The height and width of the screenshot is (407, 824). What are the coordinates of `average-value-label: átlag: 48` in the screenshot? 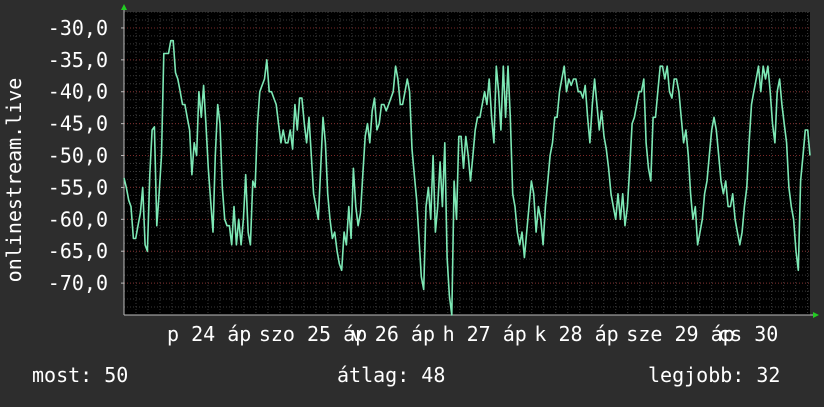 It's located at (391, 375).